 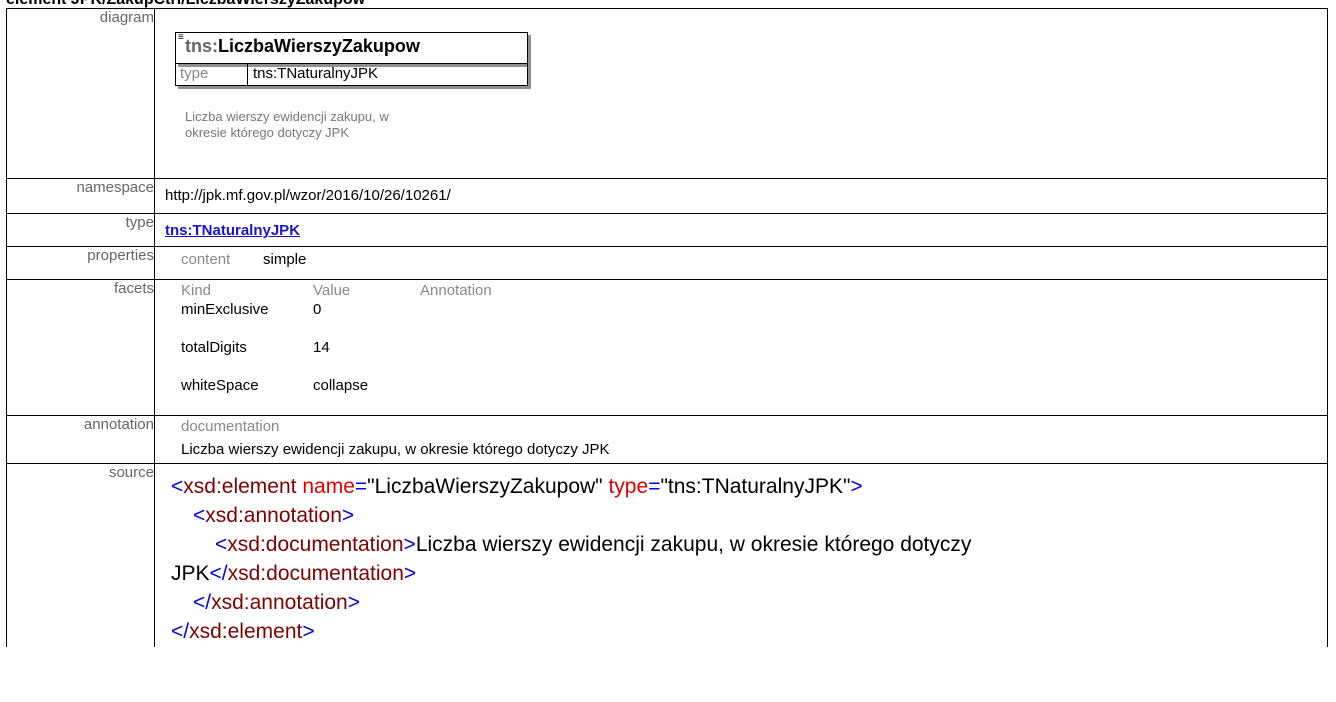 What do you see at coordinates (206, 259) in the screenshot?
I see `property-key: content` at bounding box center [206, 259].